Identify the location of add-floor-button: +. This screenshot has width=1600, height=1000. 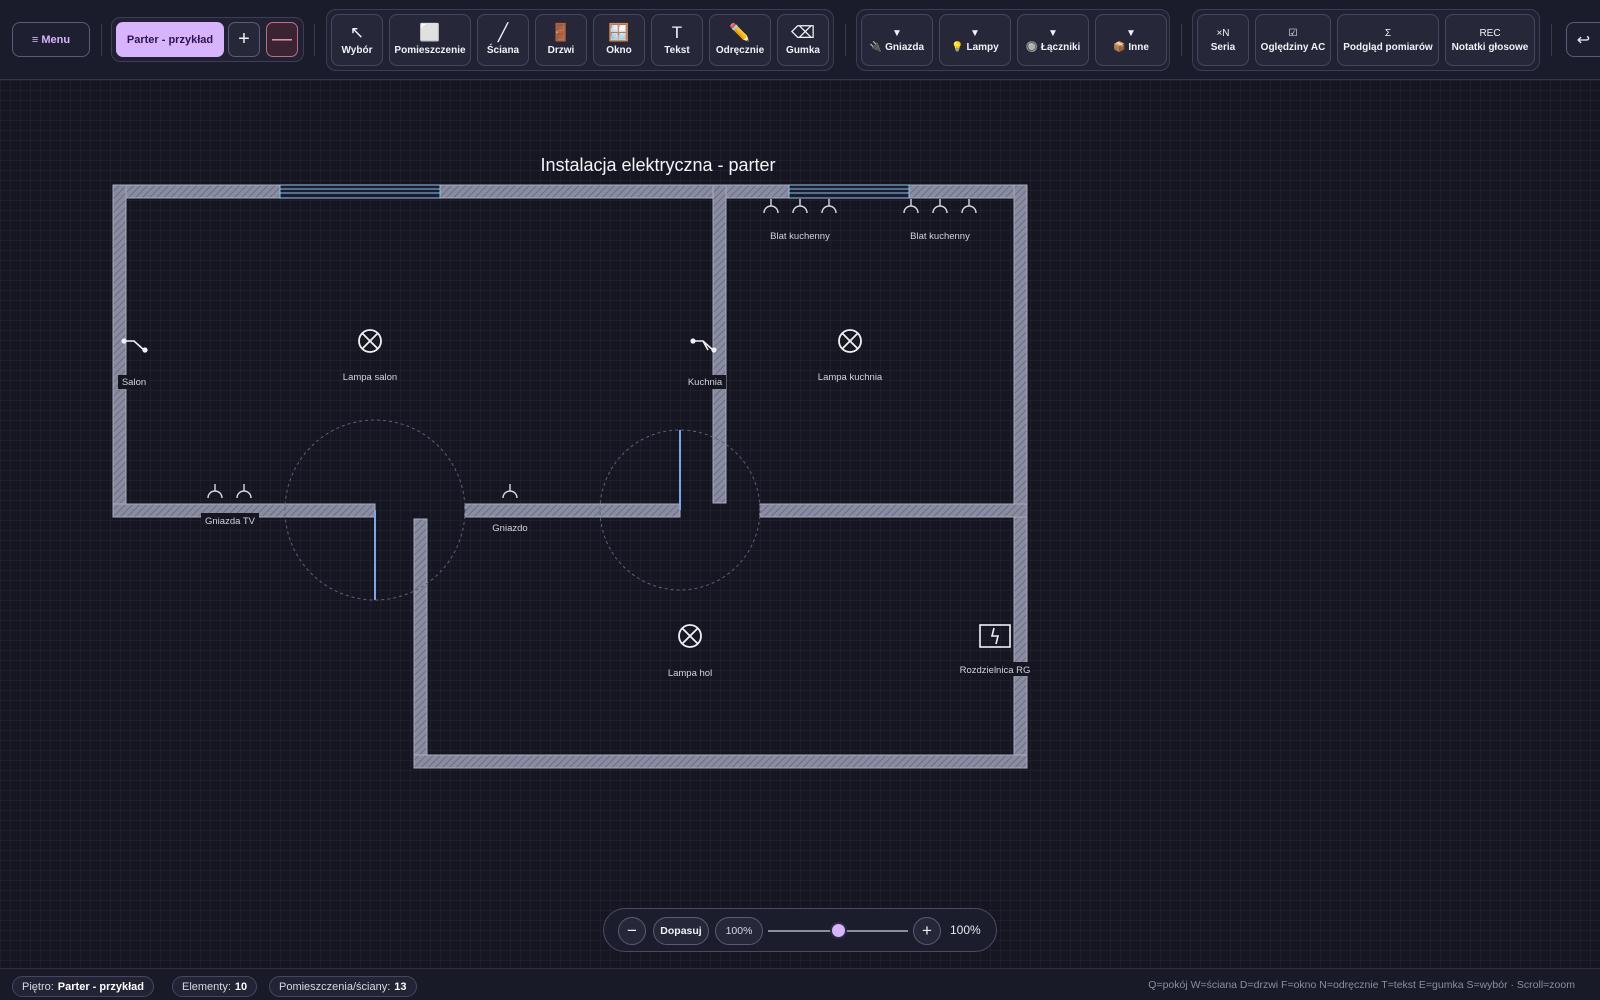
(244, 39).